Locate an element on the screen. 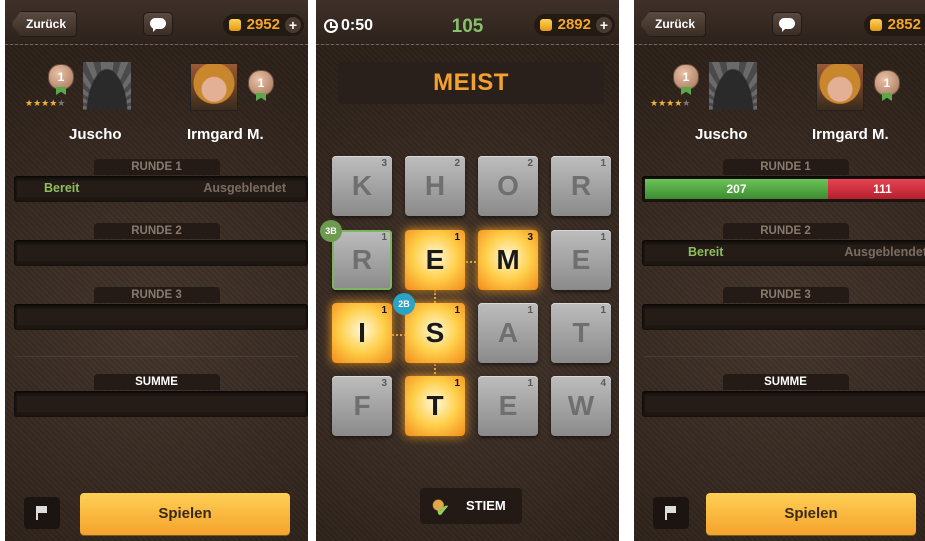  tile-letter: F is located at coordinates (362, 405).